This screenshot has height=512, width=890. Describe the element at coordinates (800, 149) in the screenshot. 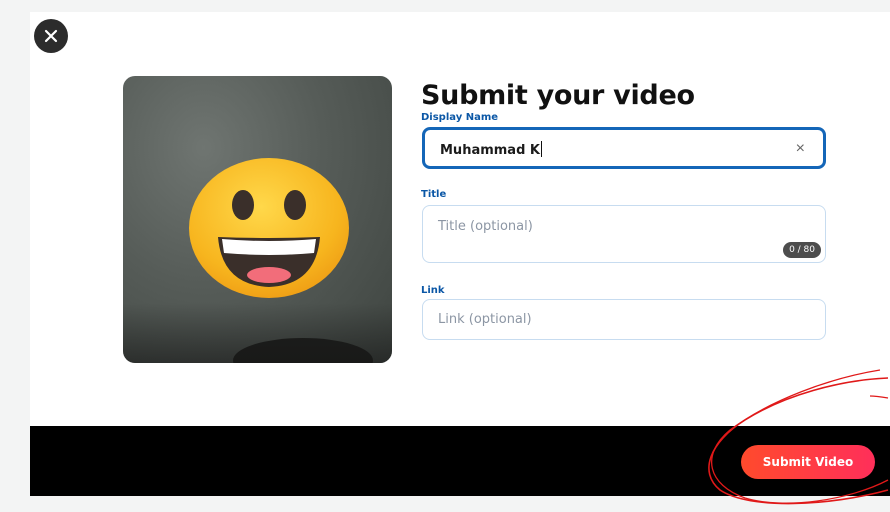

I see `clear-icon: ×` at that location.